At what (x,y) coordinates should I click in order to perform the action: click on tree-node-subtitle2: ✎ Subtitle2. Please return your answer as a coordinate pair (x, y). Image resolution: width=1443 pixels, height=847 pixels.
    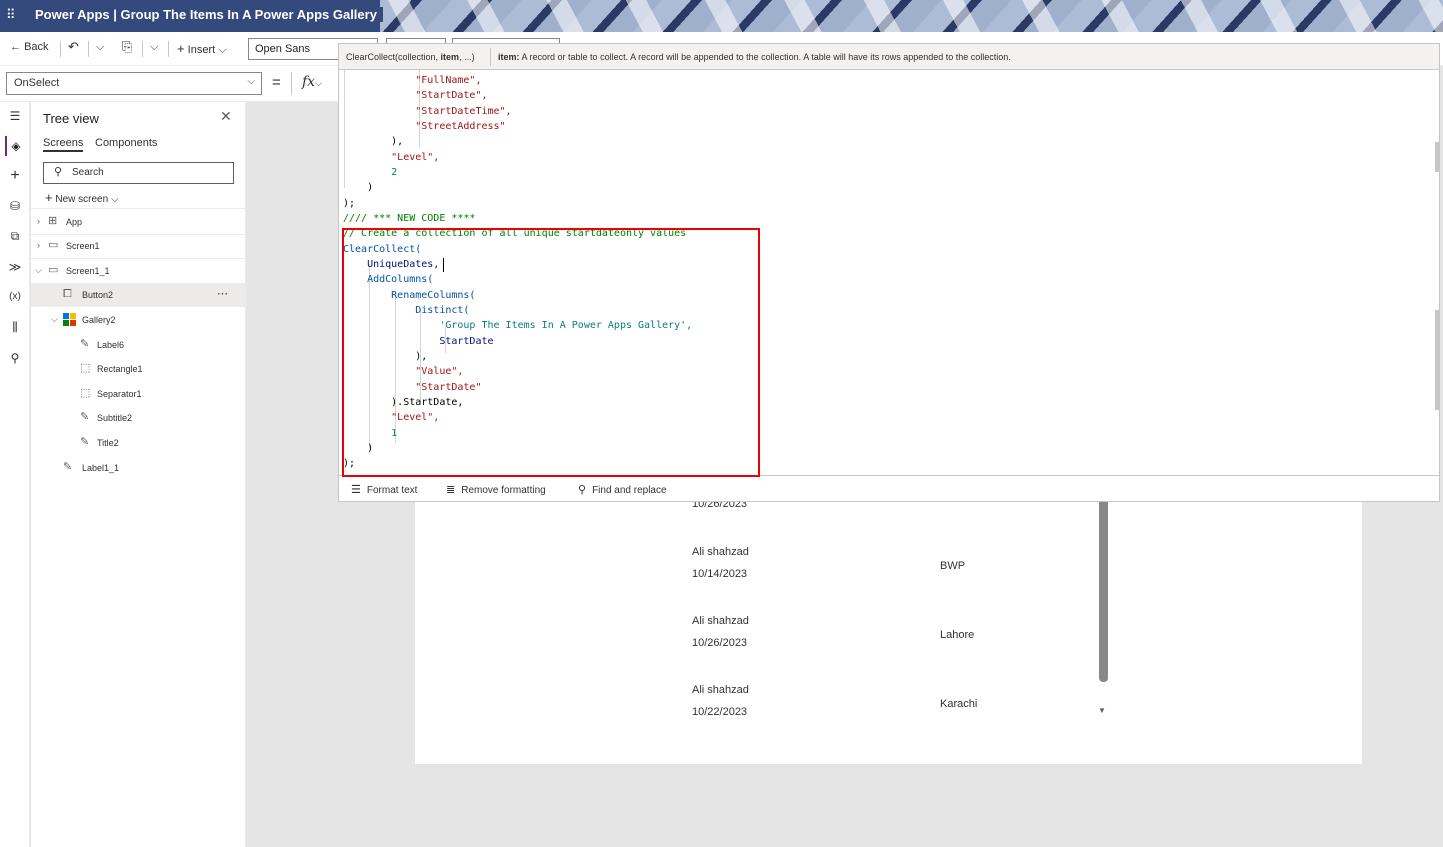
    Looking at the image, I should click on (138, 418).